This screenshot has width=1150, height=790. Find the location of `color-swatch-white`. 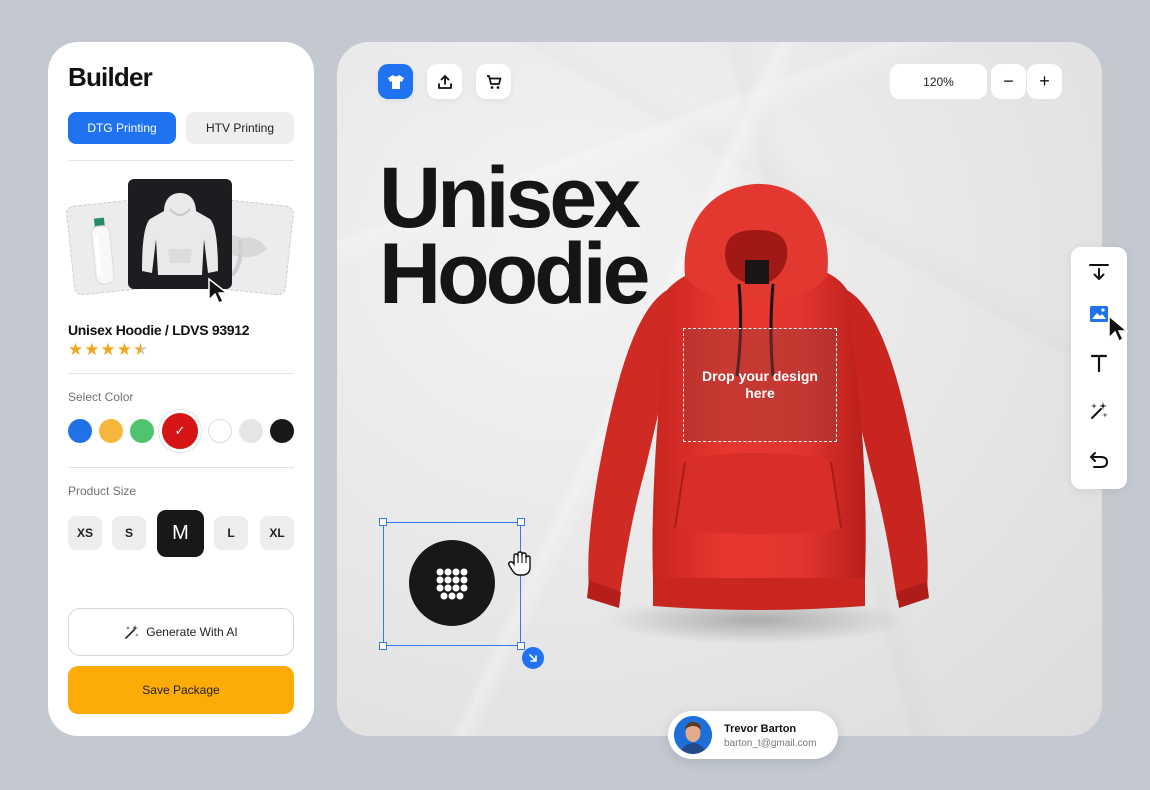

color-swatch-white is located at coordinates (220, 431).